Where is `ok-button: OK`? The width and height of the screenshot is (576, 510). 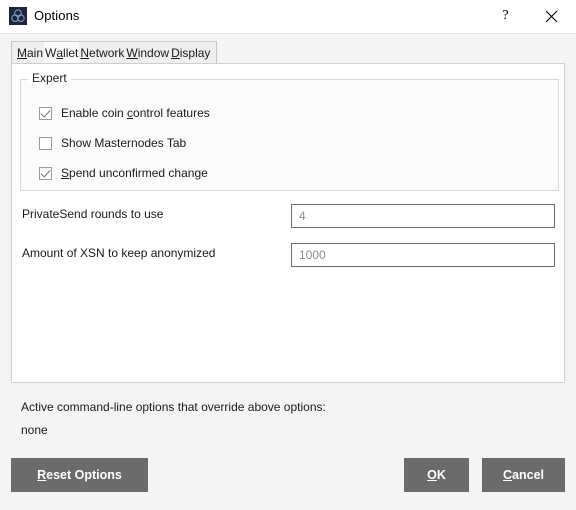 ok-button: OK is located at coordinates (436, 475).